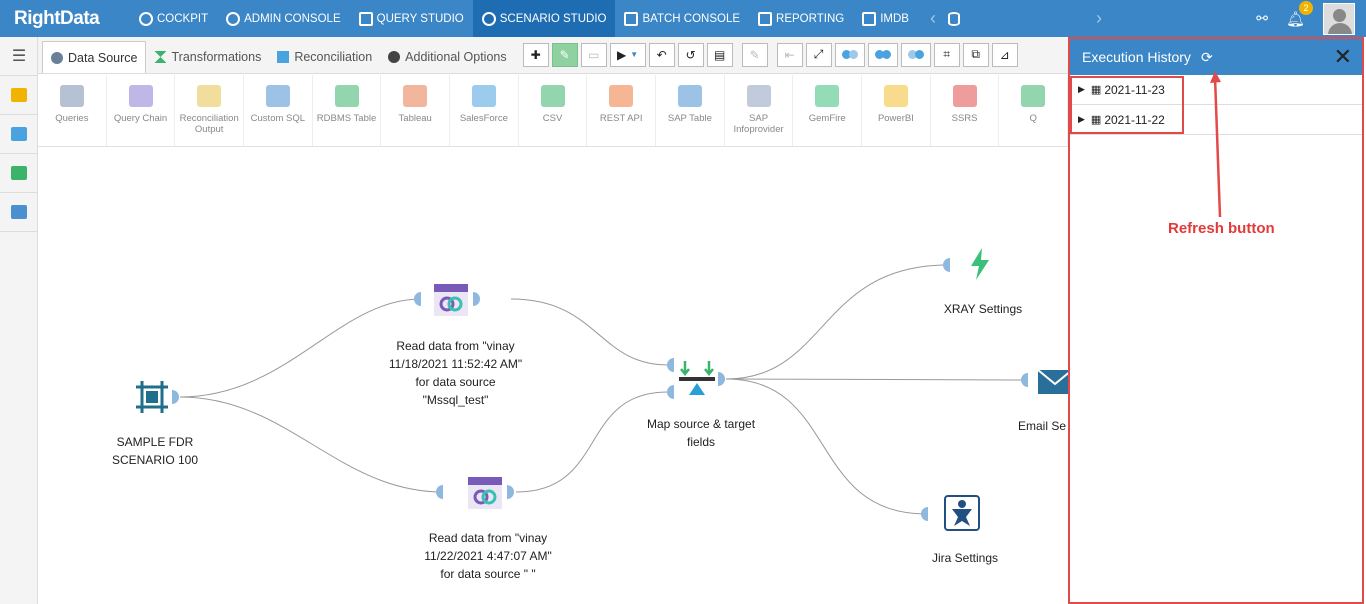 This screenshot has height=604, width=1366. What do you see at coordinates (631, 18) in the screenshot?
I see `book-icon` at bounding box center [631, 18].